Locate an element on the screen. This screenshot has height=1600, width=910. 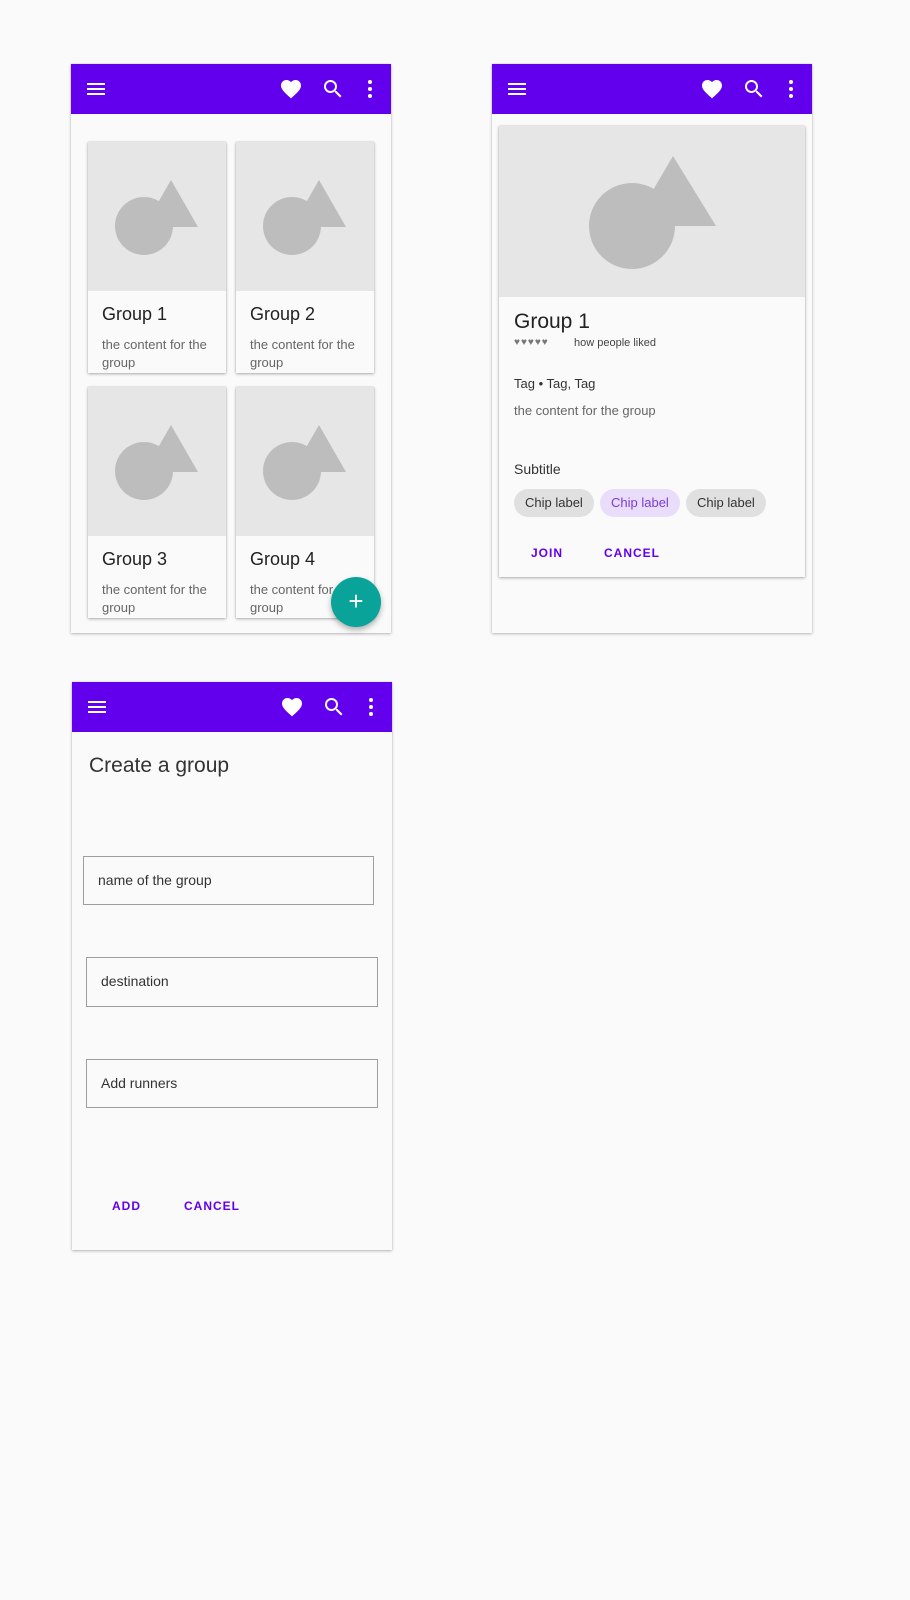
add-button: ADD is located at coordinates (126, 1206).